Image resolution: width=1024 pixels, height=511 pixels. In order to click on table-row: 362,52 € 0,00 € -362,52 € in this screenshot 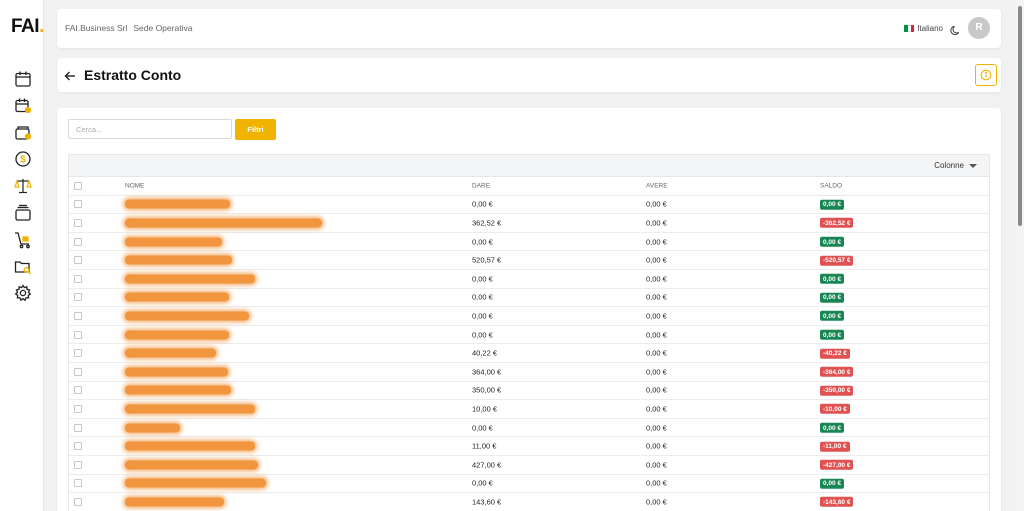, I will do `click(529, 223)`.